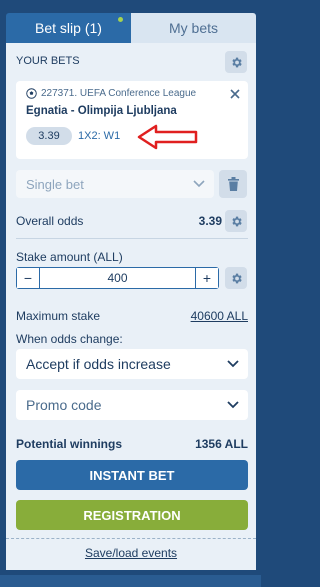  I want to click on overall-odds-value: 3.39, so click(210, 221).